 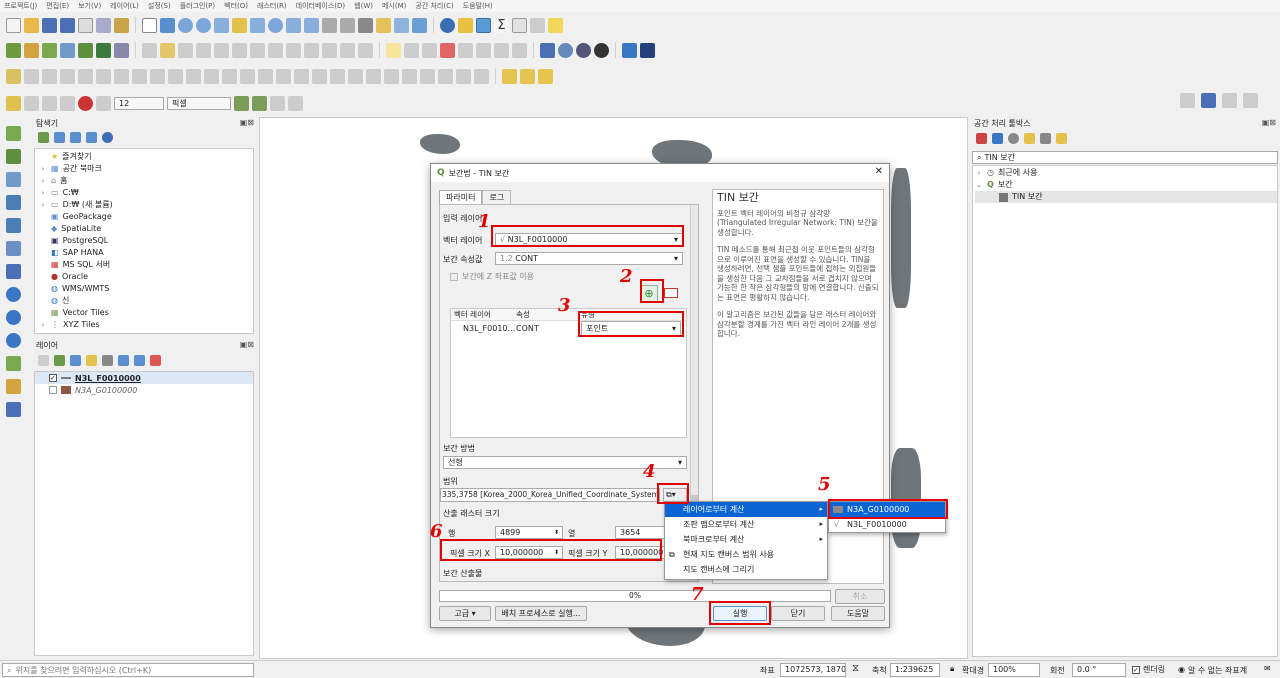 What do you see at coordinates (203, 50) in the screenshot?
I see `digitize-icon` at bounding box center [203, 50].